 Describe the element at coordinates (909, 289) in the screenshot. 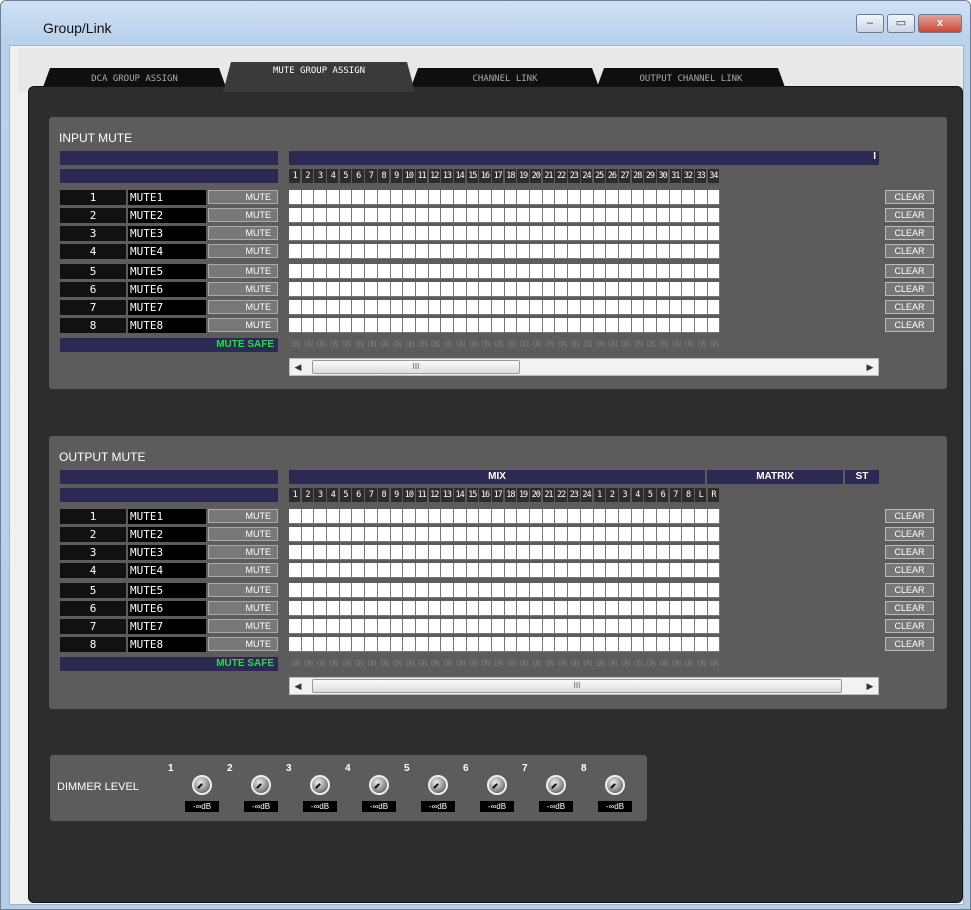

I see `clear-button: CLEAR` at that location.